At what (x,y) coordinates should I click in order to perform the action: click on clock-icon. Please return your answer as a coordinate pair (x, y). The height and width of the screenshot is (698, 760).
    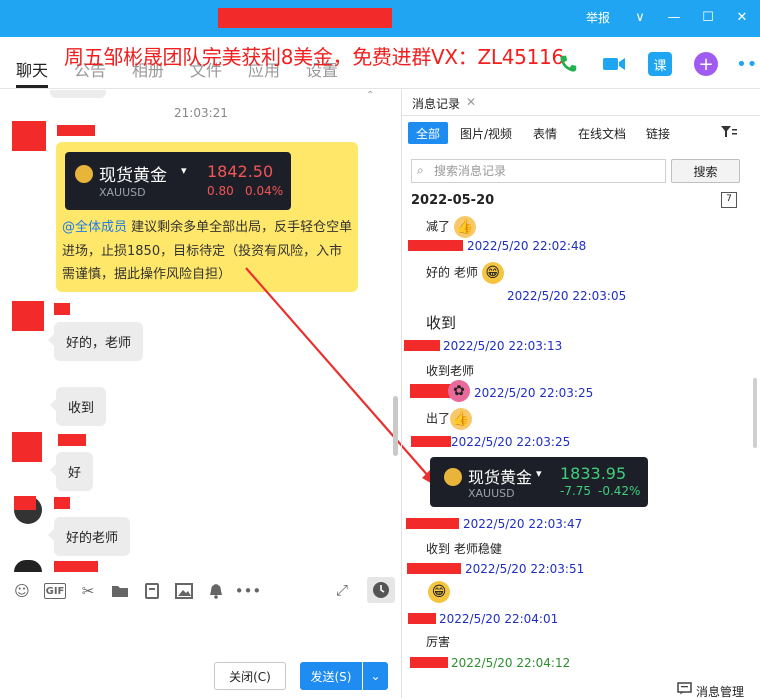
    Looking at the image, I should click on (381, 590).